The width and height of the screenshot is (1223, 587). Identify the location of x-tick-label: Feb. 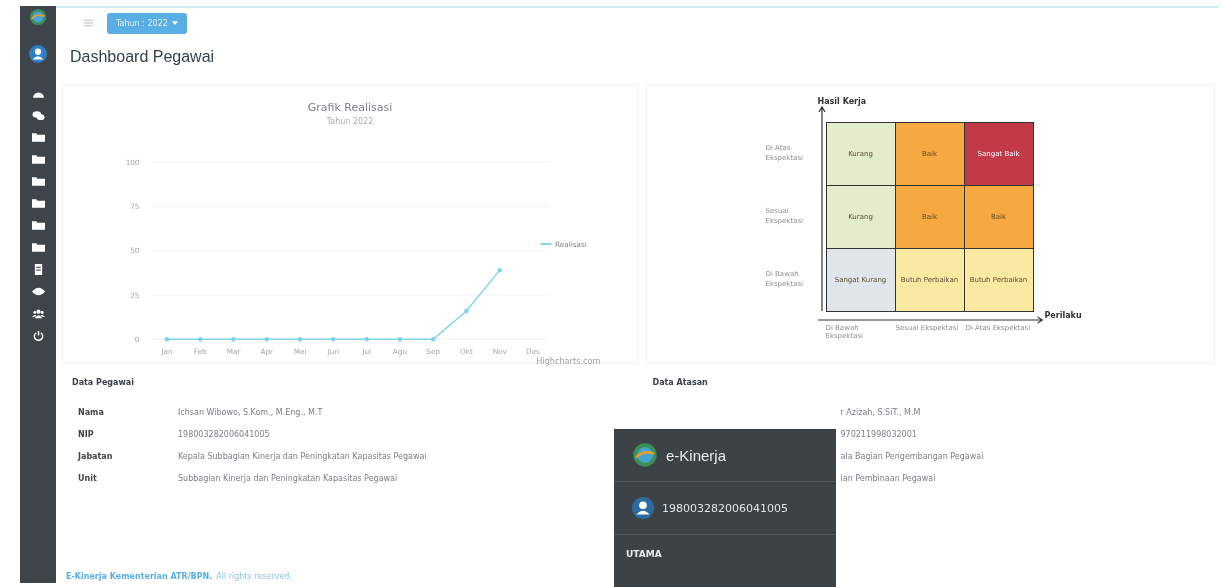
(200, 351).